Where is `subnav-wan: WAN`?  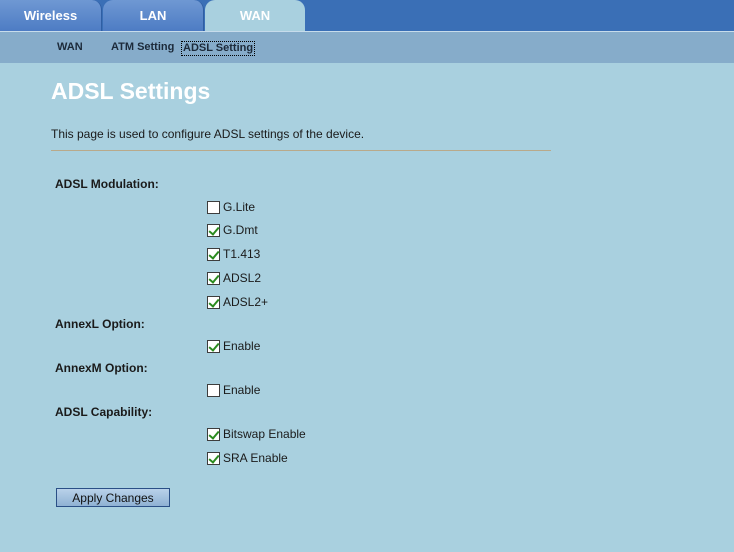 subnav-wan: WAN is located at coordinates (70, 47).